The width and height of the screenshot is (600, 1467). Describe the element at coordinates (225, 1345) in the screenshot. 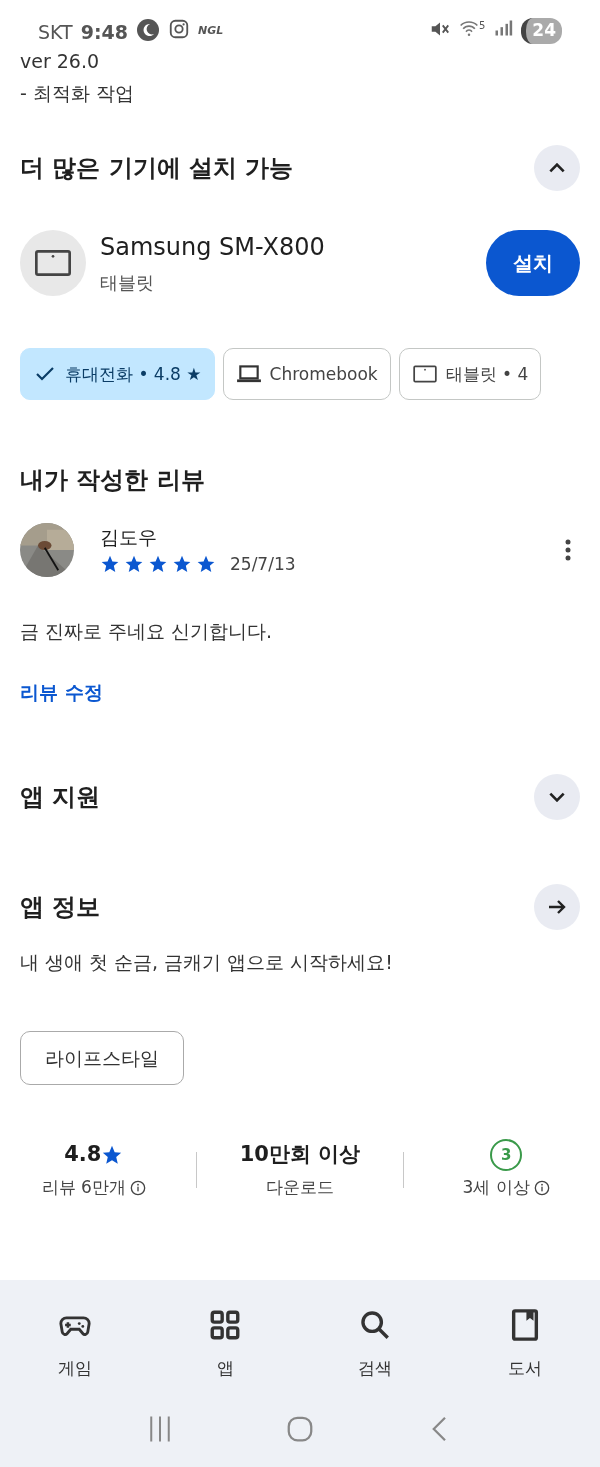

I see `nav-tab: 앱` at that location.